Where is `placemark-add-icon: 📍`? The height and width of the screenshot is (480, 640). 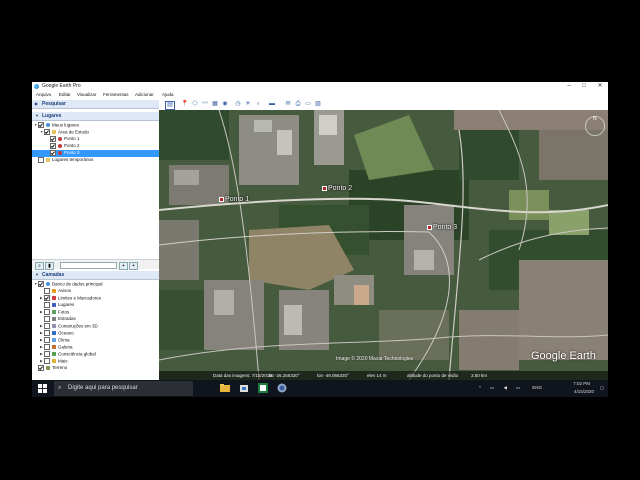 placemark-add-icon: 📍 is located at coordinates (185, 104).